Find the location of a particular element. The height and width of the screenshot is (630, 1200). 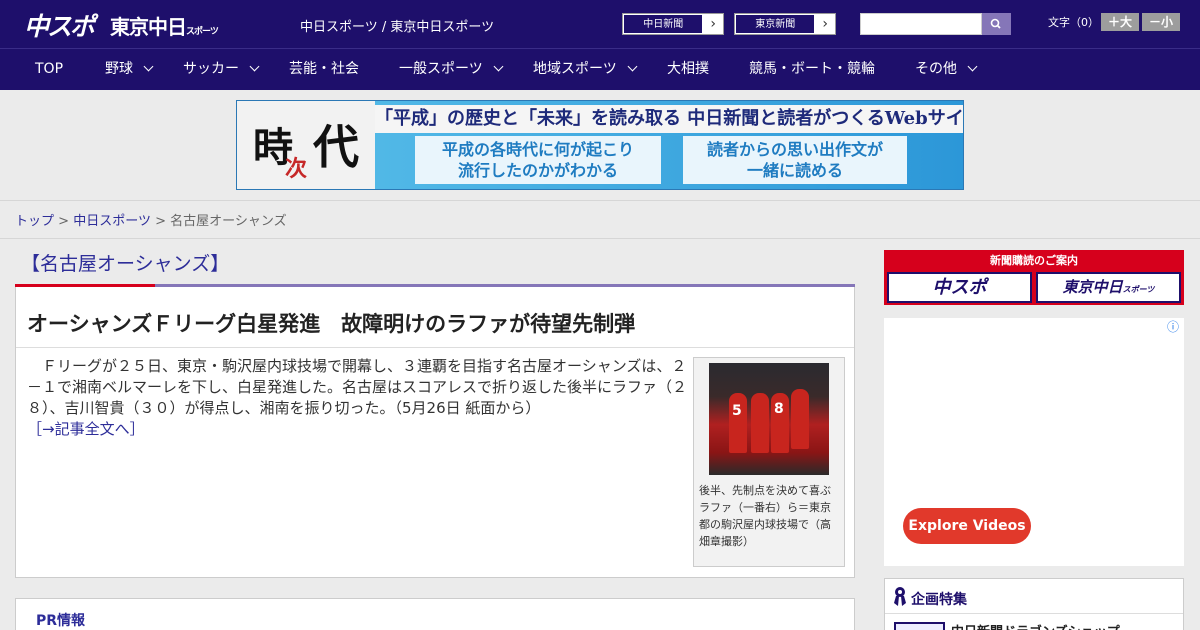

nav-label: 芸能・社会 is located at coordinates (324, 69).